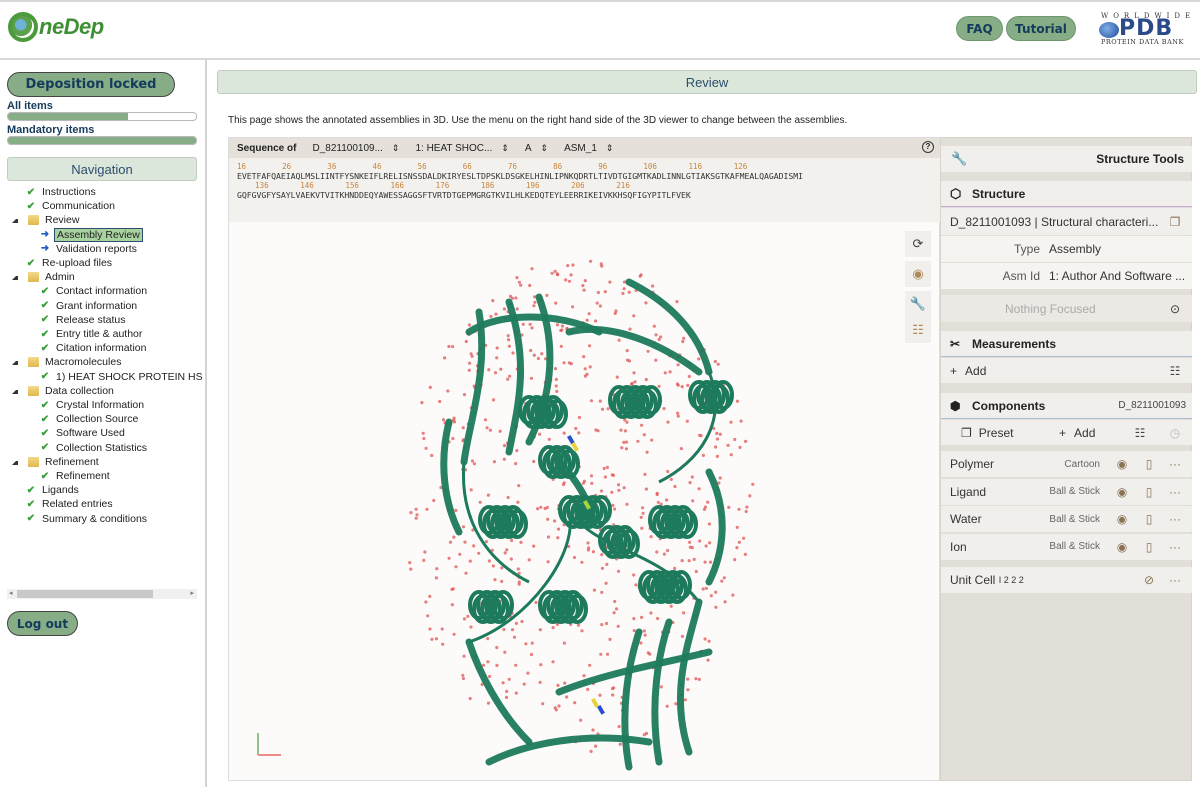 This screenshot has height=787, width=1200. I want to click on preset-button: ❐ Preset, so click(987, 432).